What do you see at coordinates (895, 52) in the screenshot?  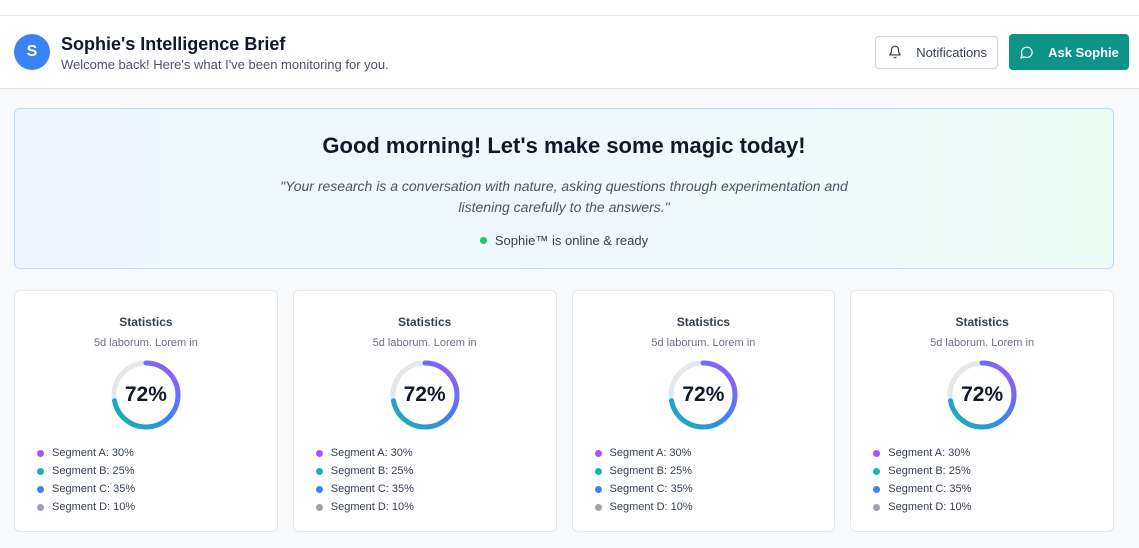 I see `bell-icon` at bounding box center [895, 52].